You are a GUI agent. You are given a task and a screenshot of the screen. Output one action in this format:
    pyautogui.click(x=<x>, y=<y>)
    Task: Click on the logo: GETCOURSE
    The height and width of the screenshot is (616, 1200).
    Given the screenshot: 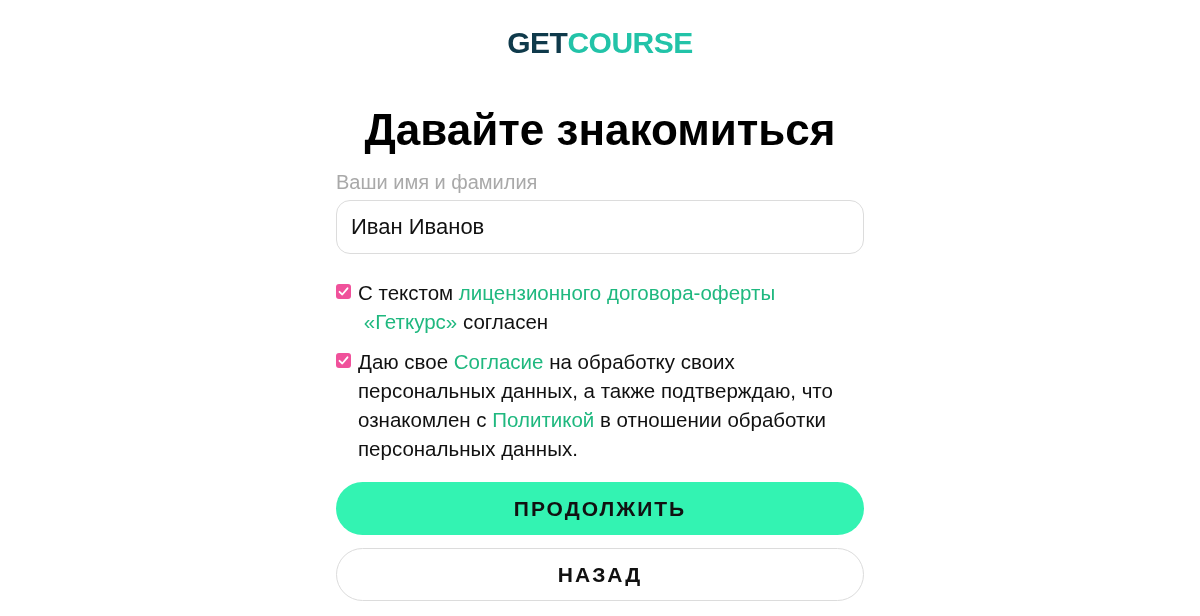 What is the action you would take?
    pyautogui.click(x=600, y=43)
    